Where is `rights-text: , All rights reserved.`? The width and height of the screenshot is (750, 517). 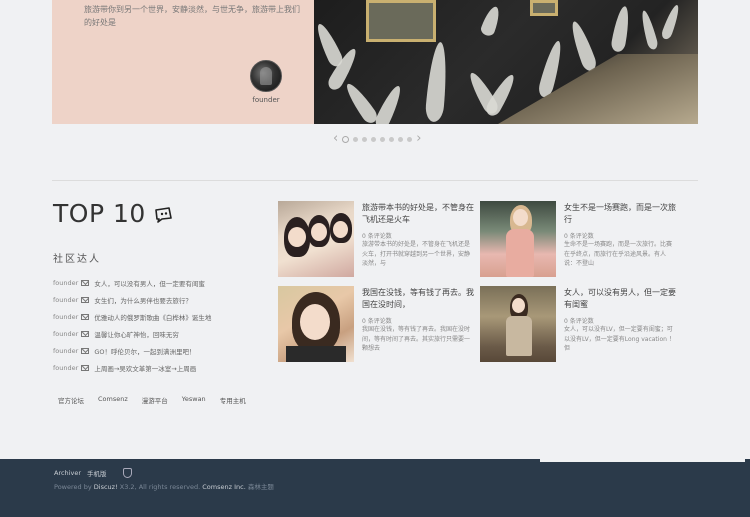 rights-text: , All rights reserved. is located at coordinates (167, 487).